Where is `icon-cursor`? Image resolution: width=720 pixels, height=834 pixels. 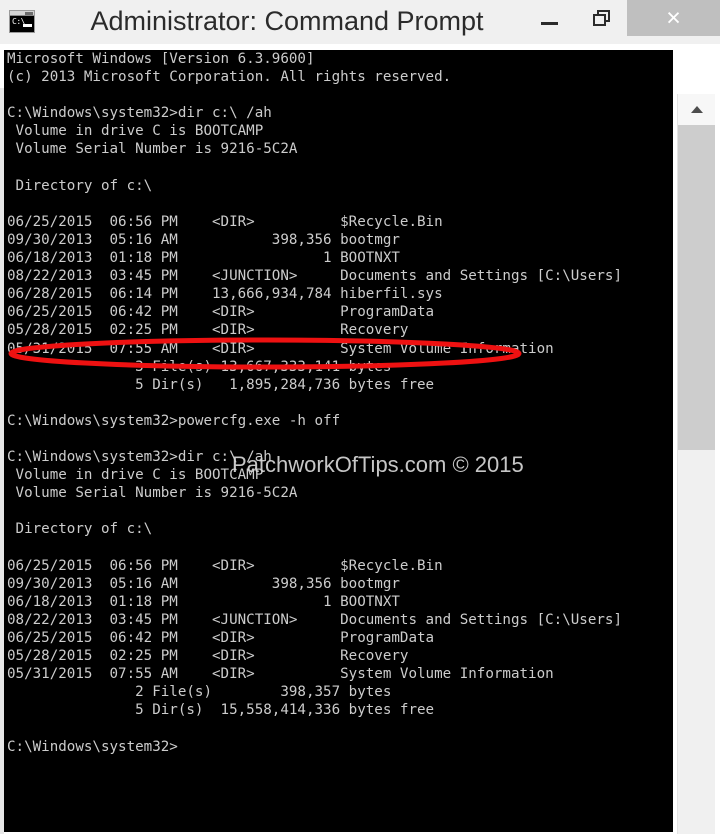 icon-cursor is located at coordinates (27, 25).